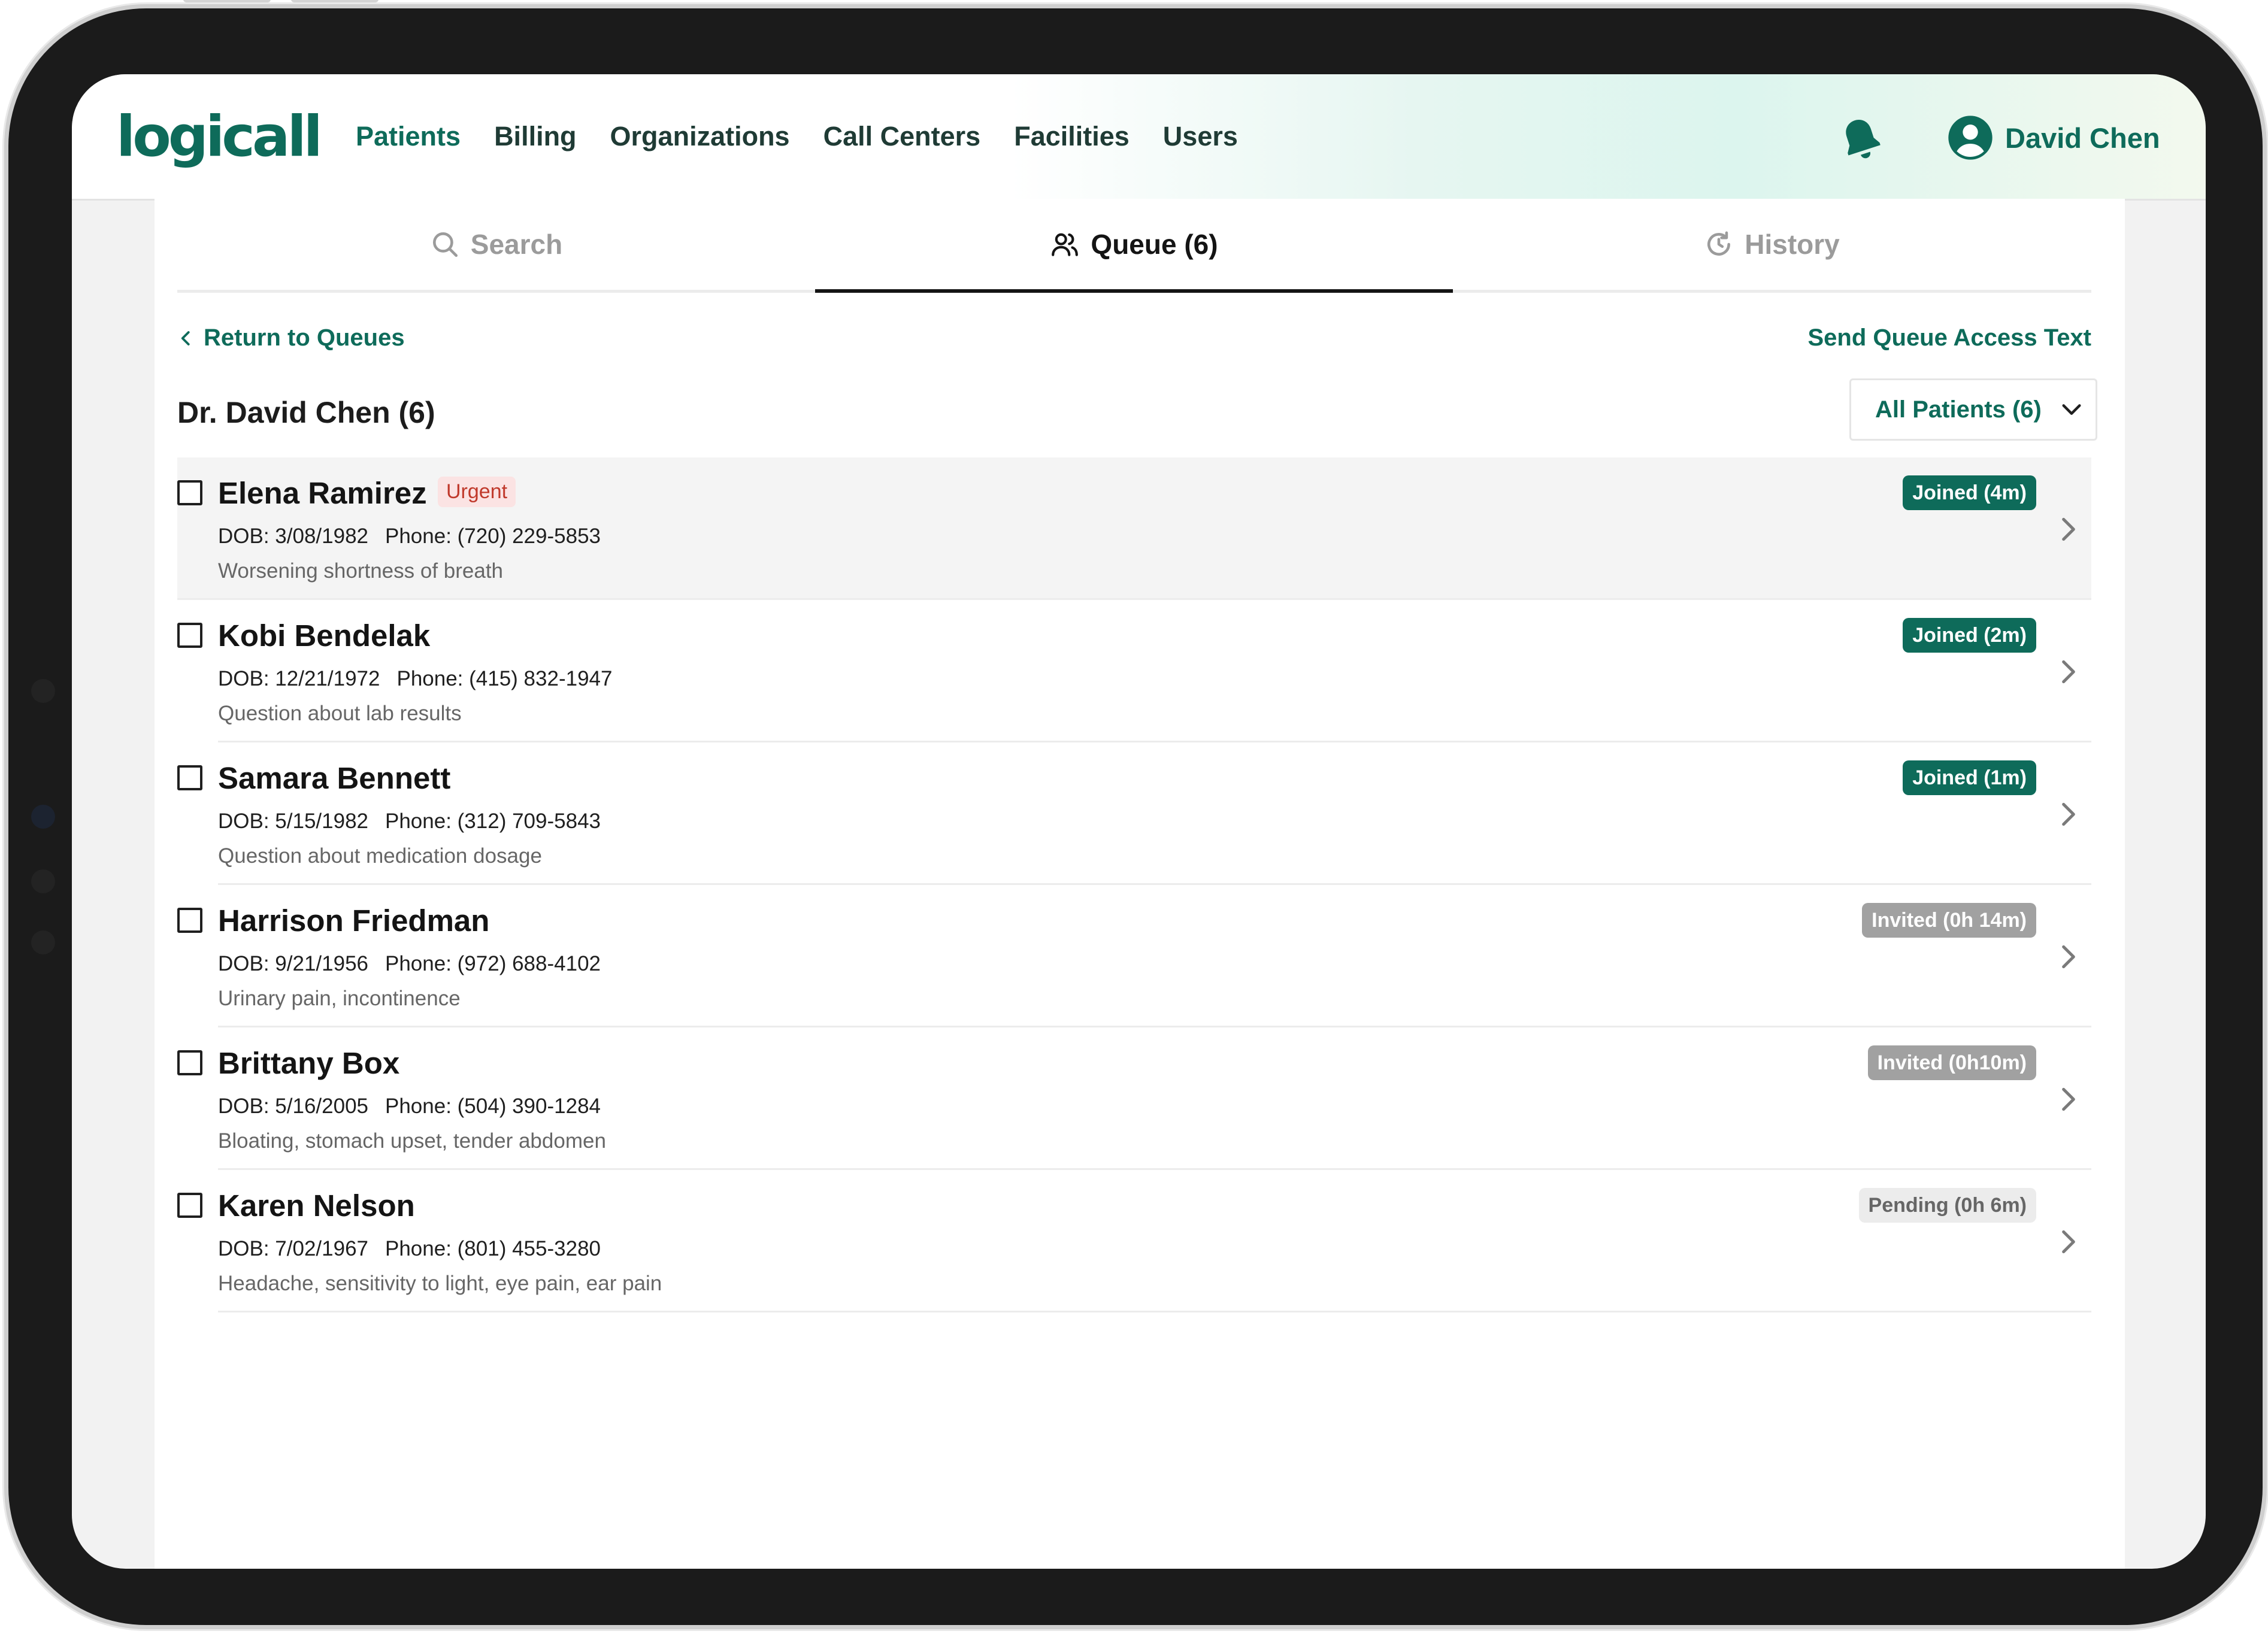 The width and height of the screenshot is (2268, 1634). Describe the element at coordinates (1066, 244) in the screenshot. I see `users-icon` at that location.